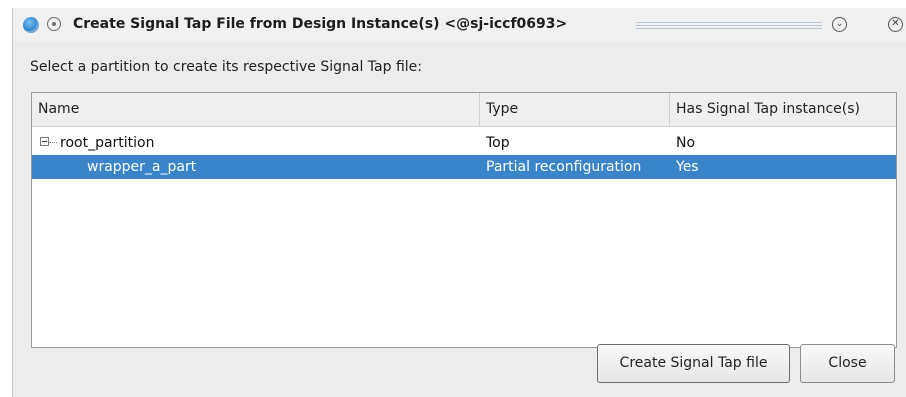 The width and height of the screenshot is (906, 397). I want to click on partition-name: root_partition, so click(107, 143).